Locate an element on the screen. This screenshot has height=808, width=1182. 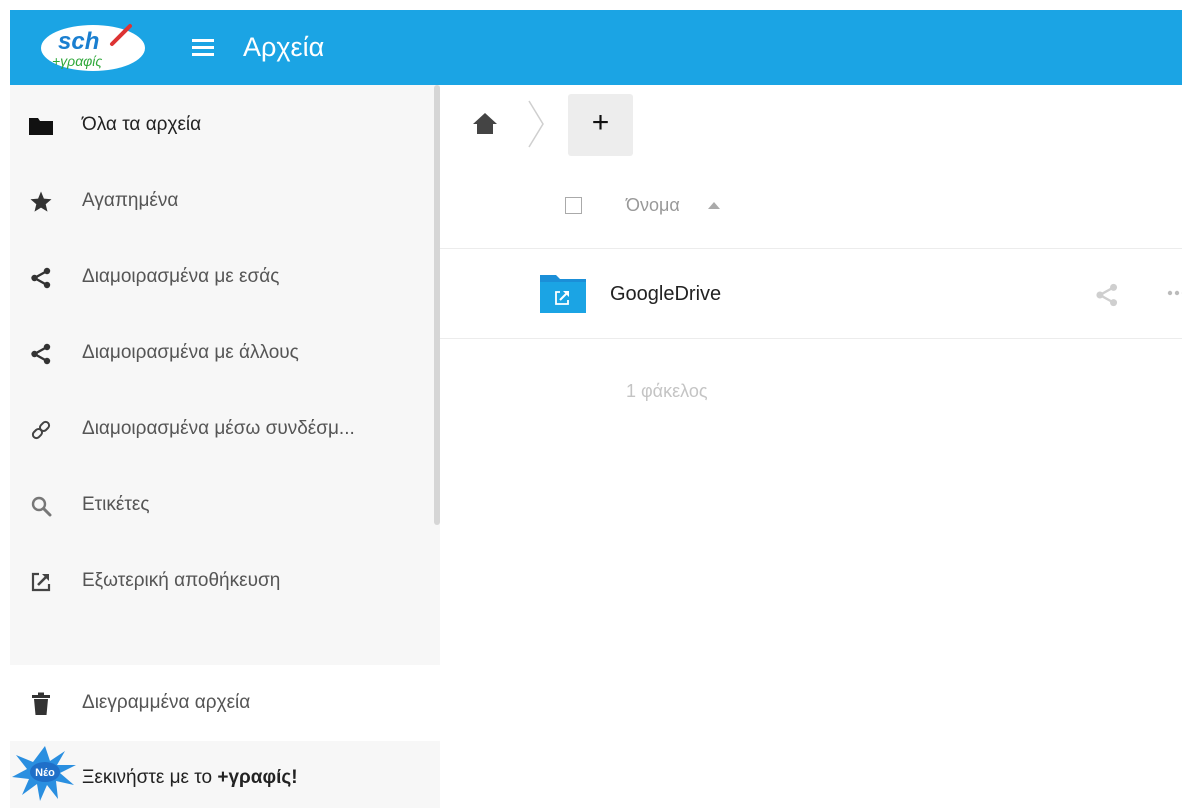
file-row: GoogleDrive is located at coordinates (811, 293).